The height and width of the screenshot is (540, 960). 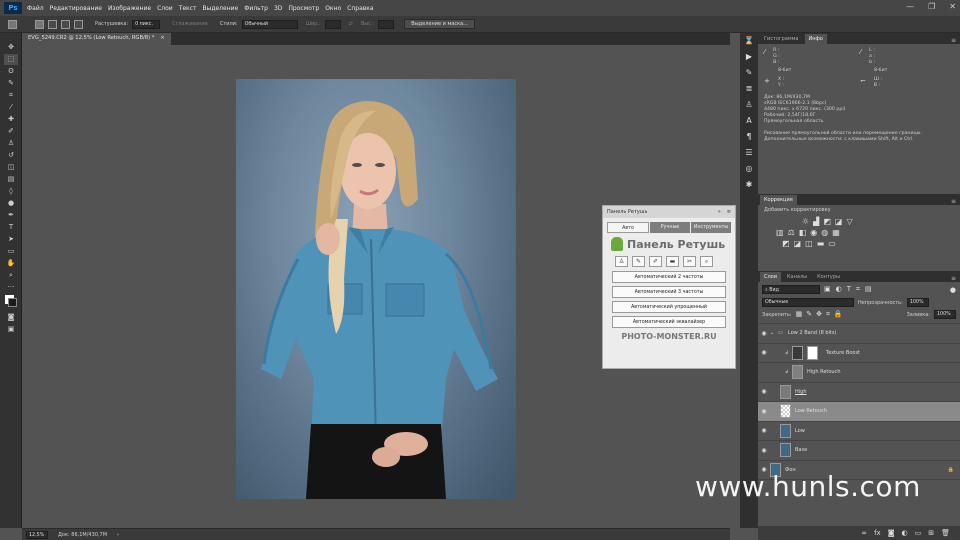 What do you see at coordinates (11, 275) in the screenshot?
I see `zoom-tool-icon: ⌕` at bounding box center [11, 275].